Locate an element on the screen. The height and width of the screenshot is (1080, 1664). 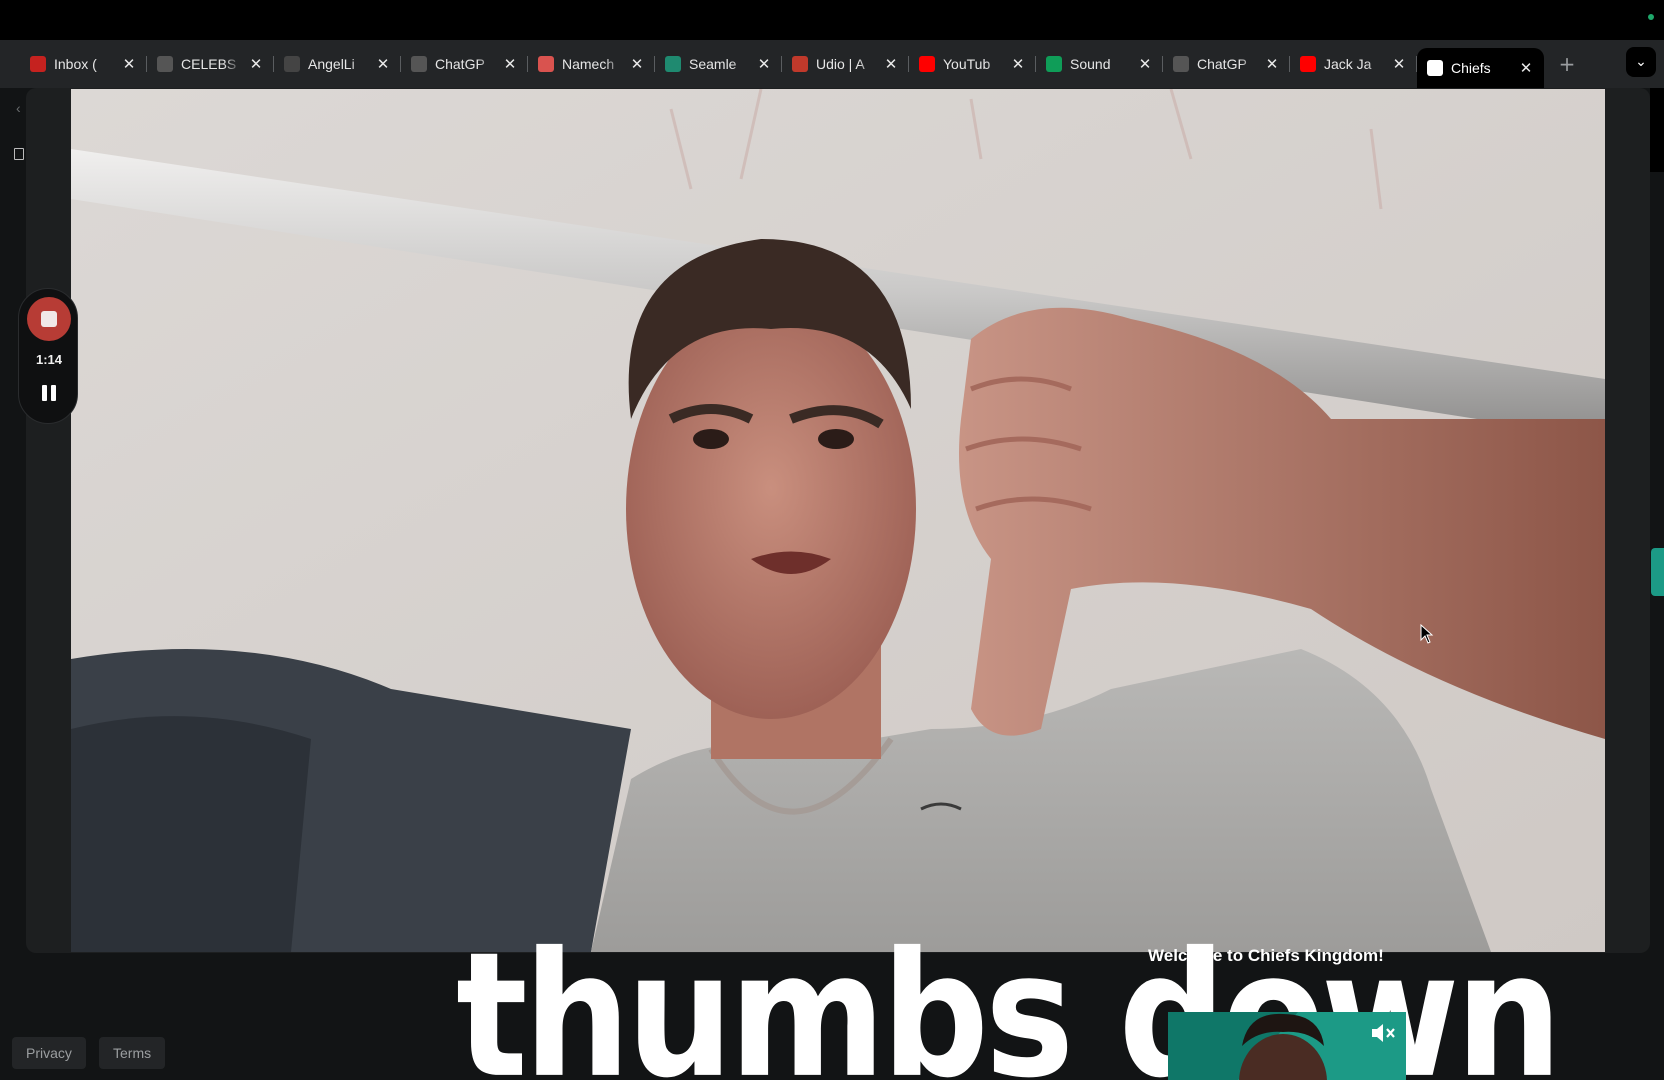
browser-tab: Chiefs ✕ is located at coordinates (1480, 68).